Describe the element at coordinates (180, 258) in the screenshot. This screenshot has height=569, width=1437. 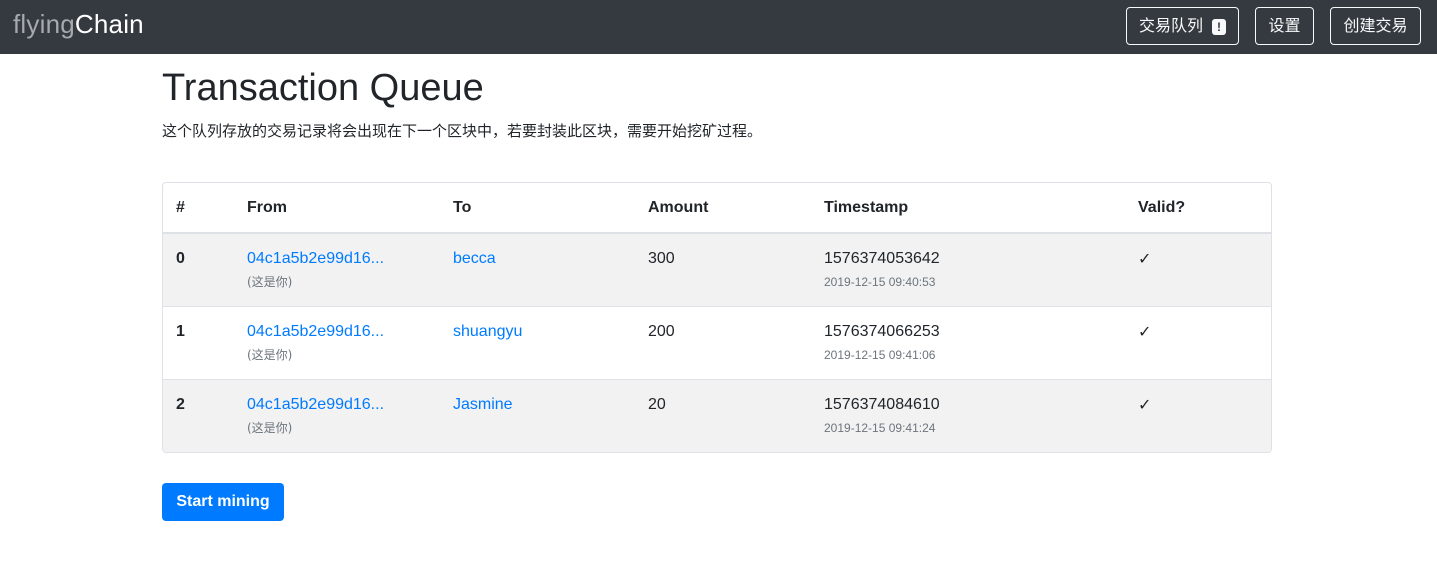
I see `row-index: 0` at that location.